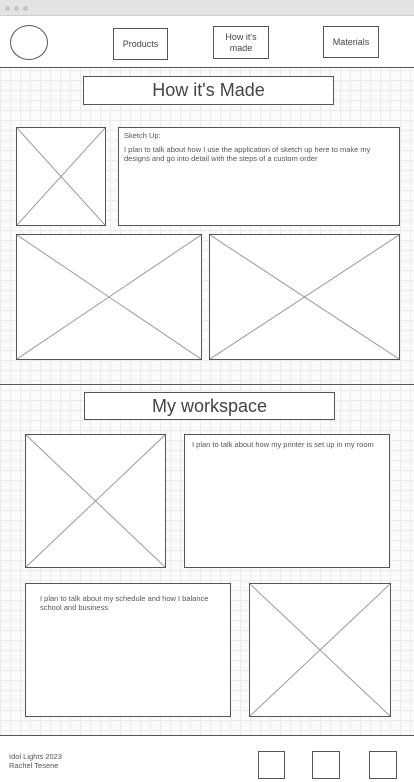 The width and height of the screenshot is (414, 782). I want to click on my-workspace-title: My workspace, so click(209, 406).